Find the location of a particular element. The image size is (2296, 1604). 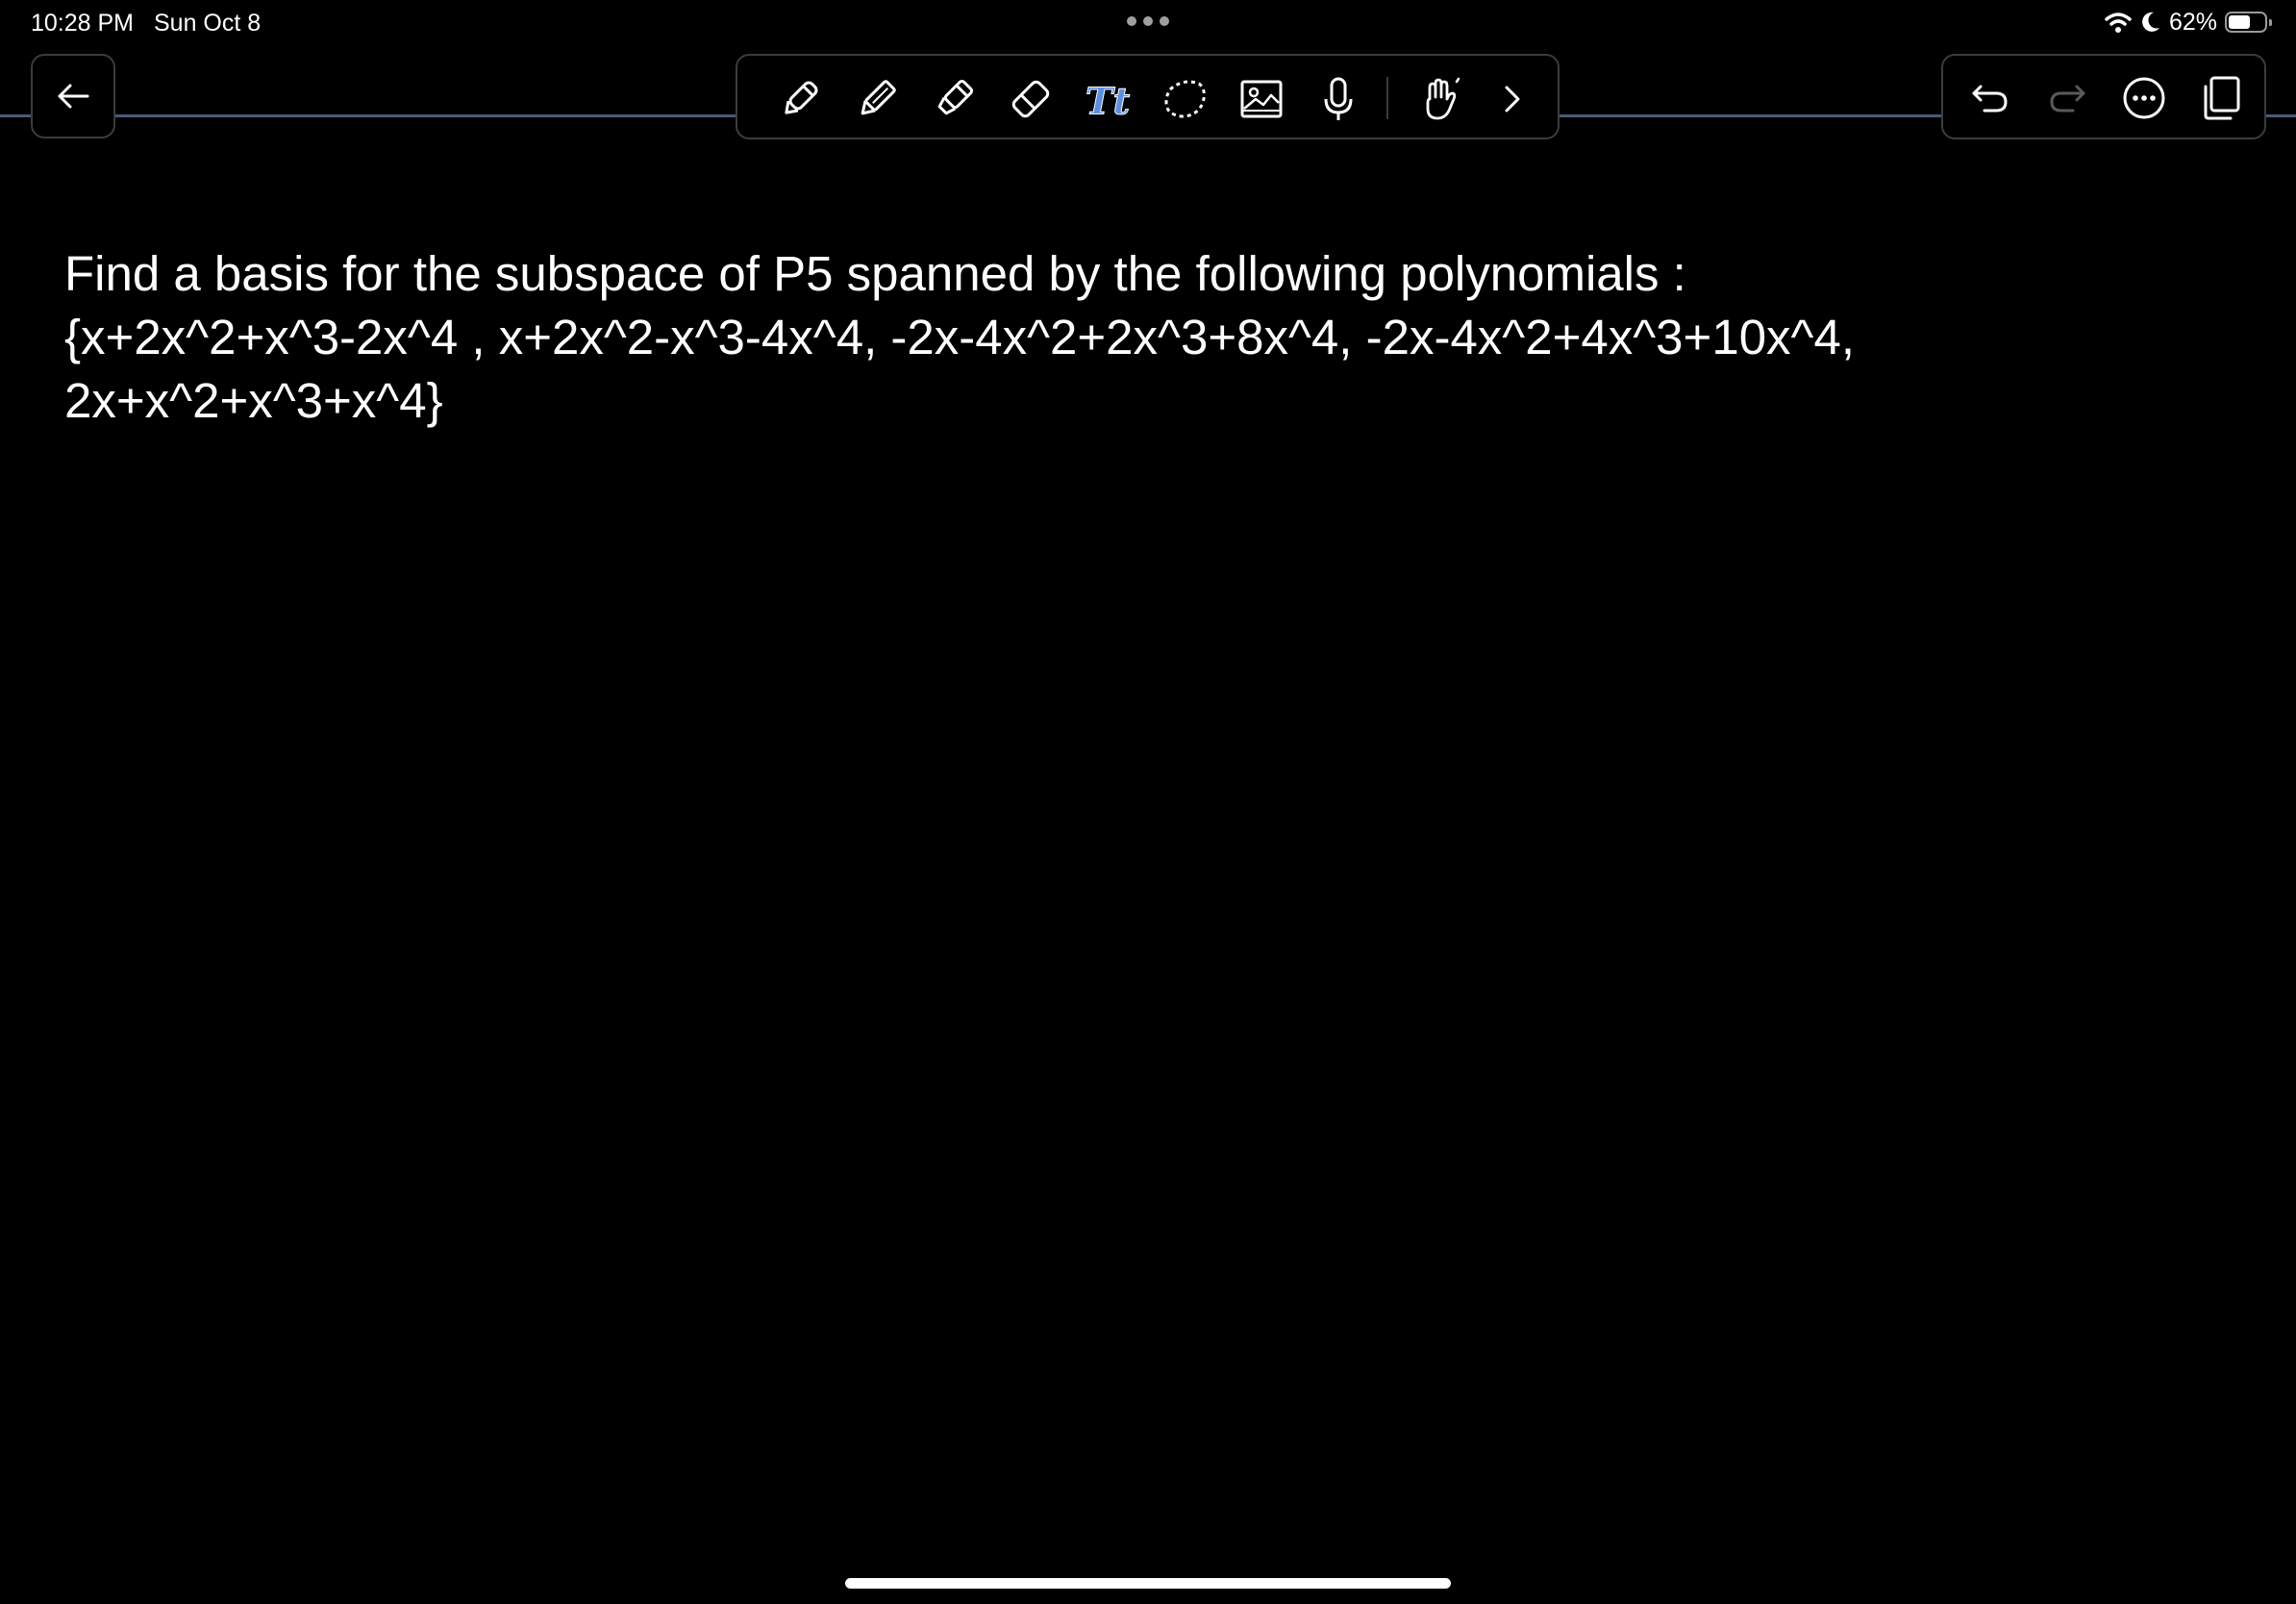

microphone-icon is located at coordinates (1338, 98).